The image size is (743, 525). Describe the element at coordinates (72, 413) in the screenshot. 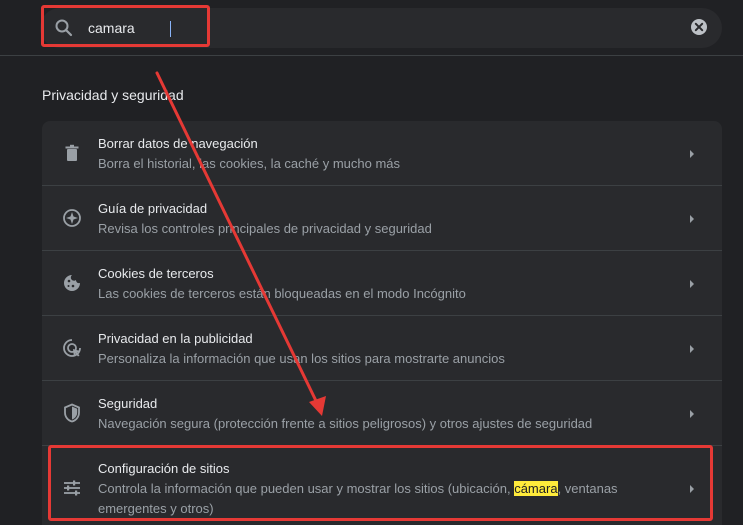

I see `shield-icon` at that location.